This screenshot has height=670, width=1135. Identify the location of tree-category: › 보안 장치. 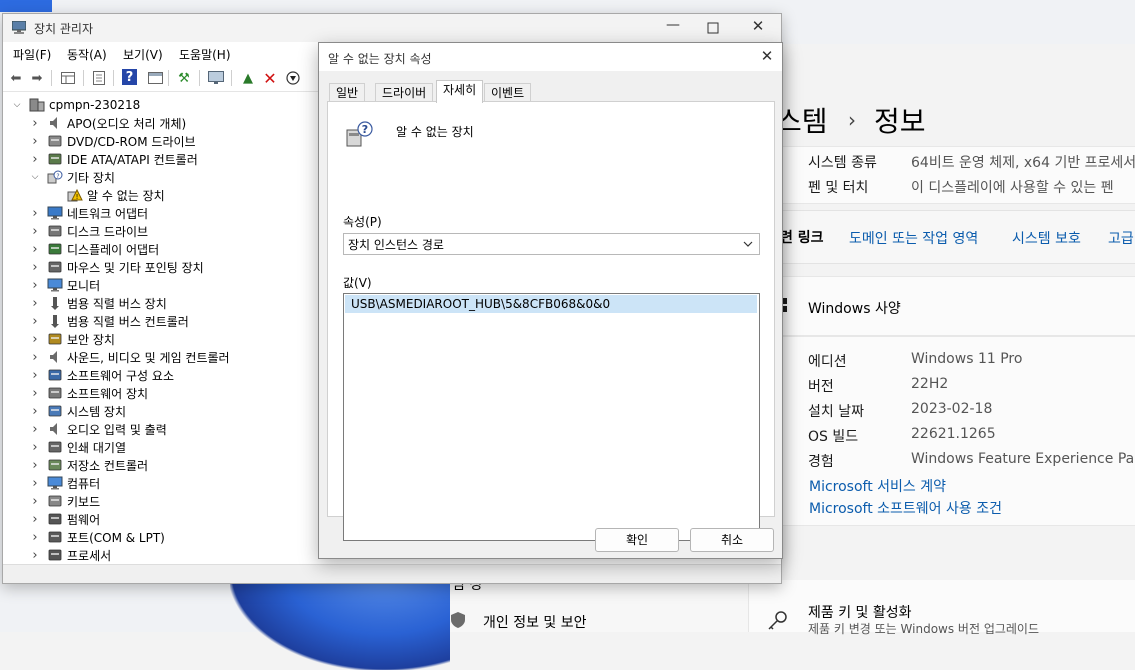
(72, 339).